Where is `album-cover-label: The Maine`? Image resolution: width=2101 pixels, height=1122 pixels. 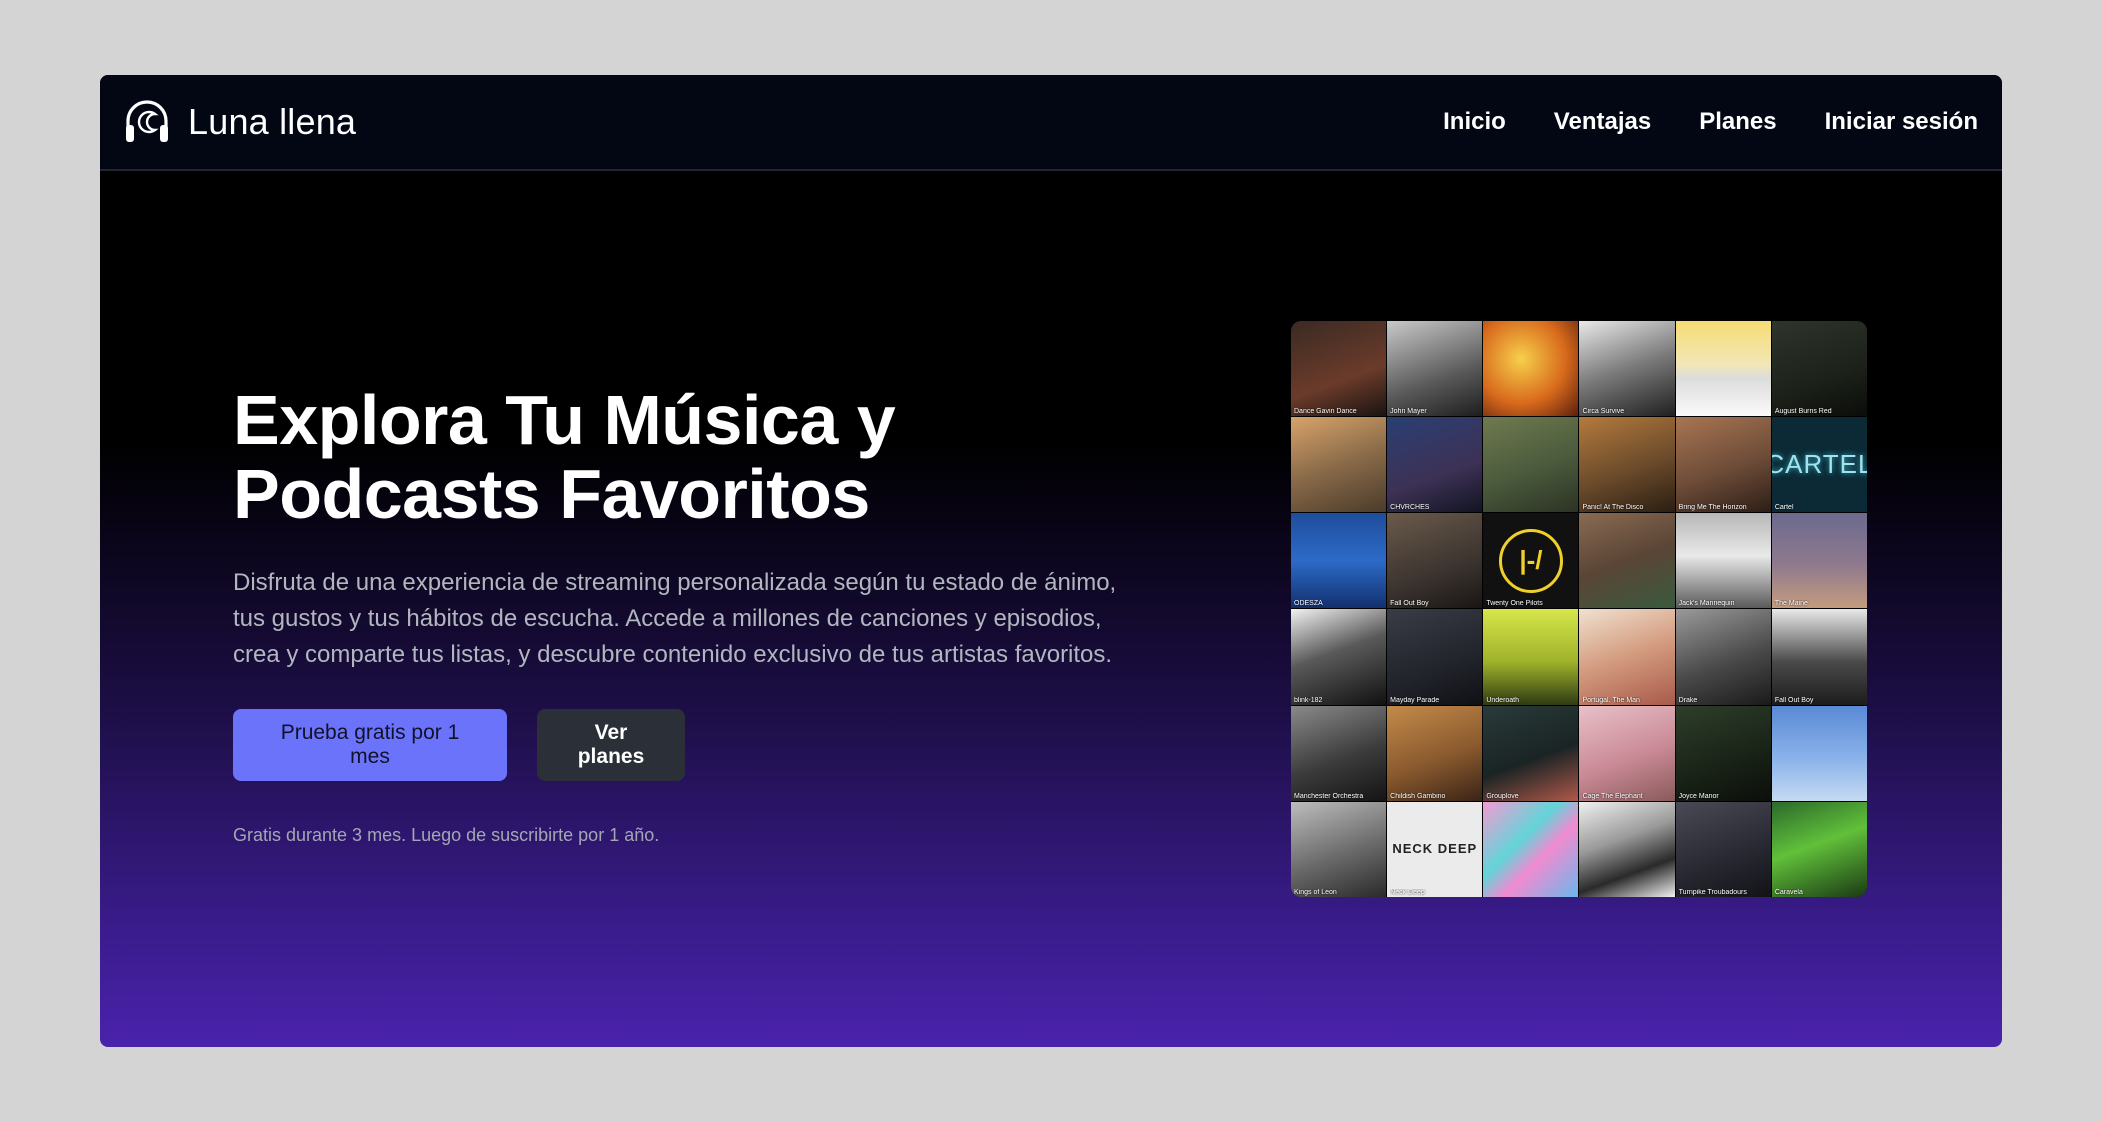
album-cover-label: The Maine is located at coordinates (1791, 604).